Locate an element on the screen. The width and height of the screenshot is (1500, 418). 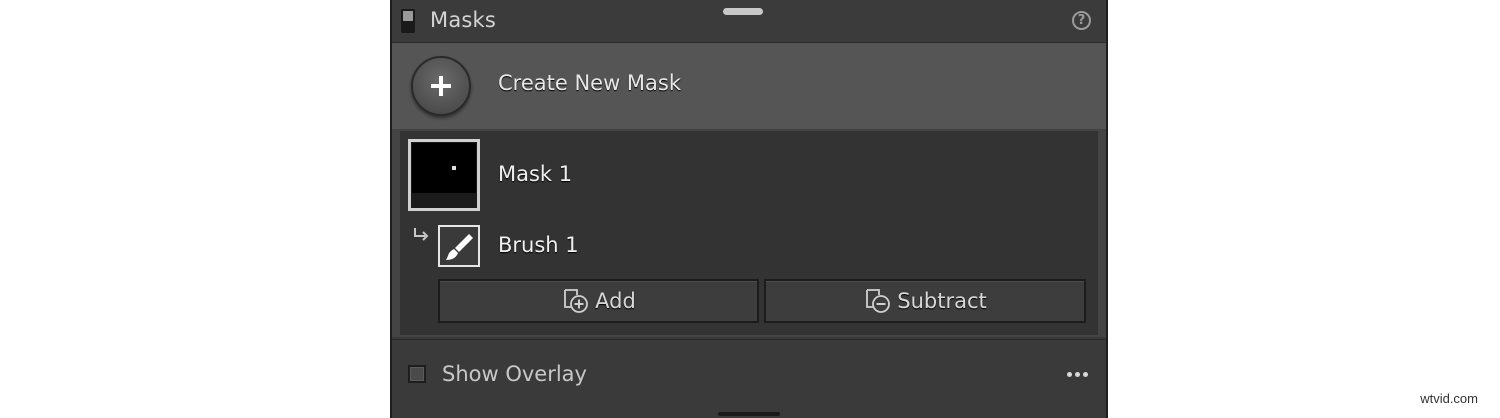
show-overlay-checkbox is located at coordinates (417, 374).